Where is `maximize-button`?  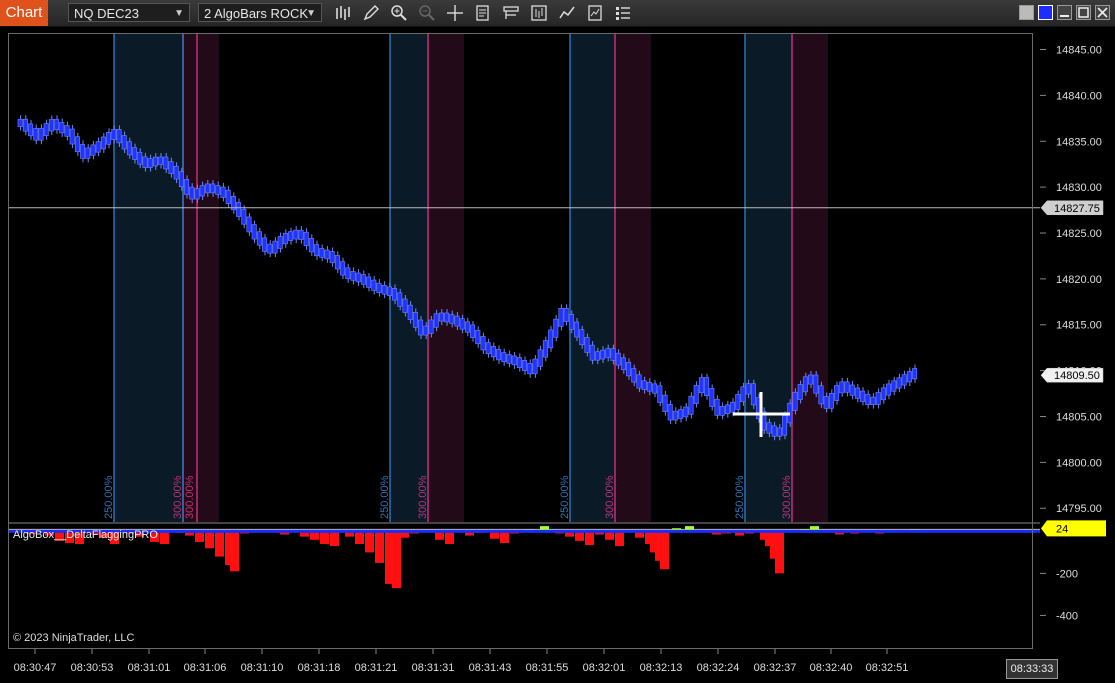 maximize-button is located at coordinates (1083, 12).